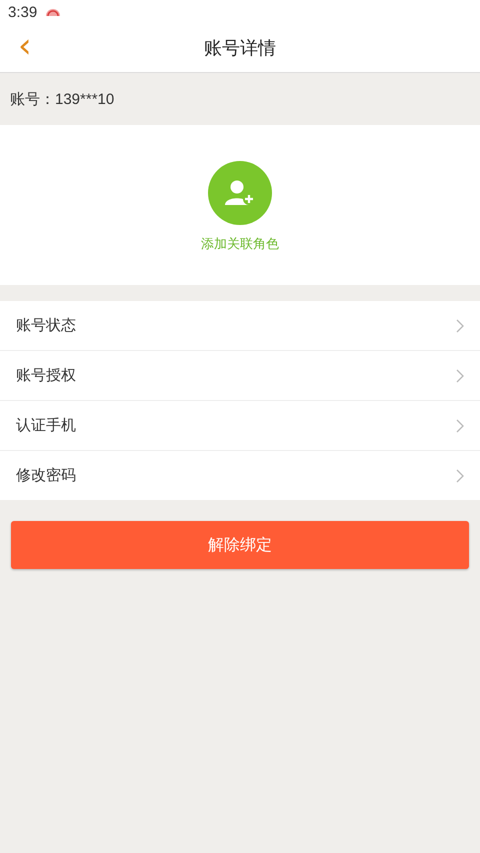 This screenshot has height=853, width=480. What do you see at coordinates (240, 326) in the screenshot?
I see `menu-item: 账号状态` at bounding box center [240, 326].